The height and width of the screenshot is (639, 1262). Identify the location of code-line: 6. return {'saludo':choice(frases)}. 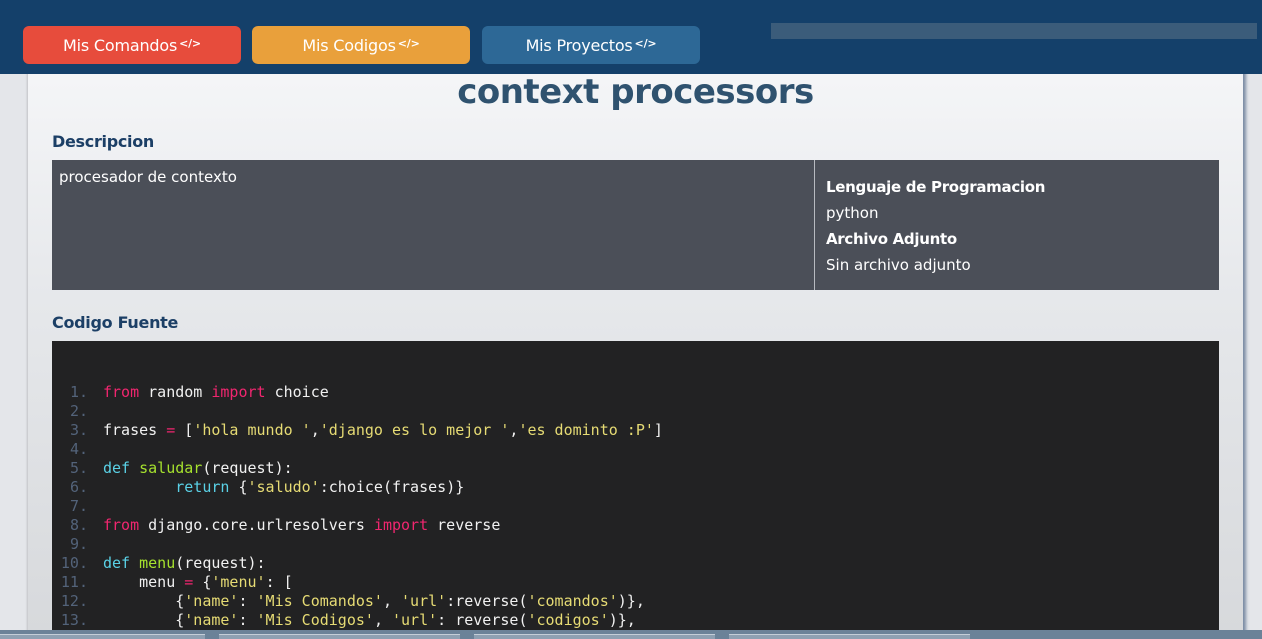
(635, 487).